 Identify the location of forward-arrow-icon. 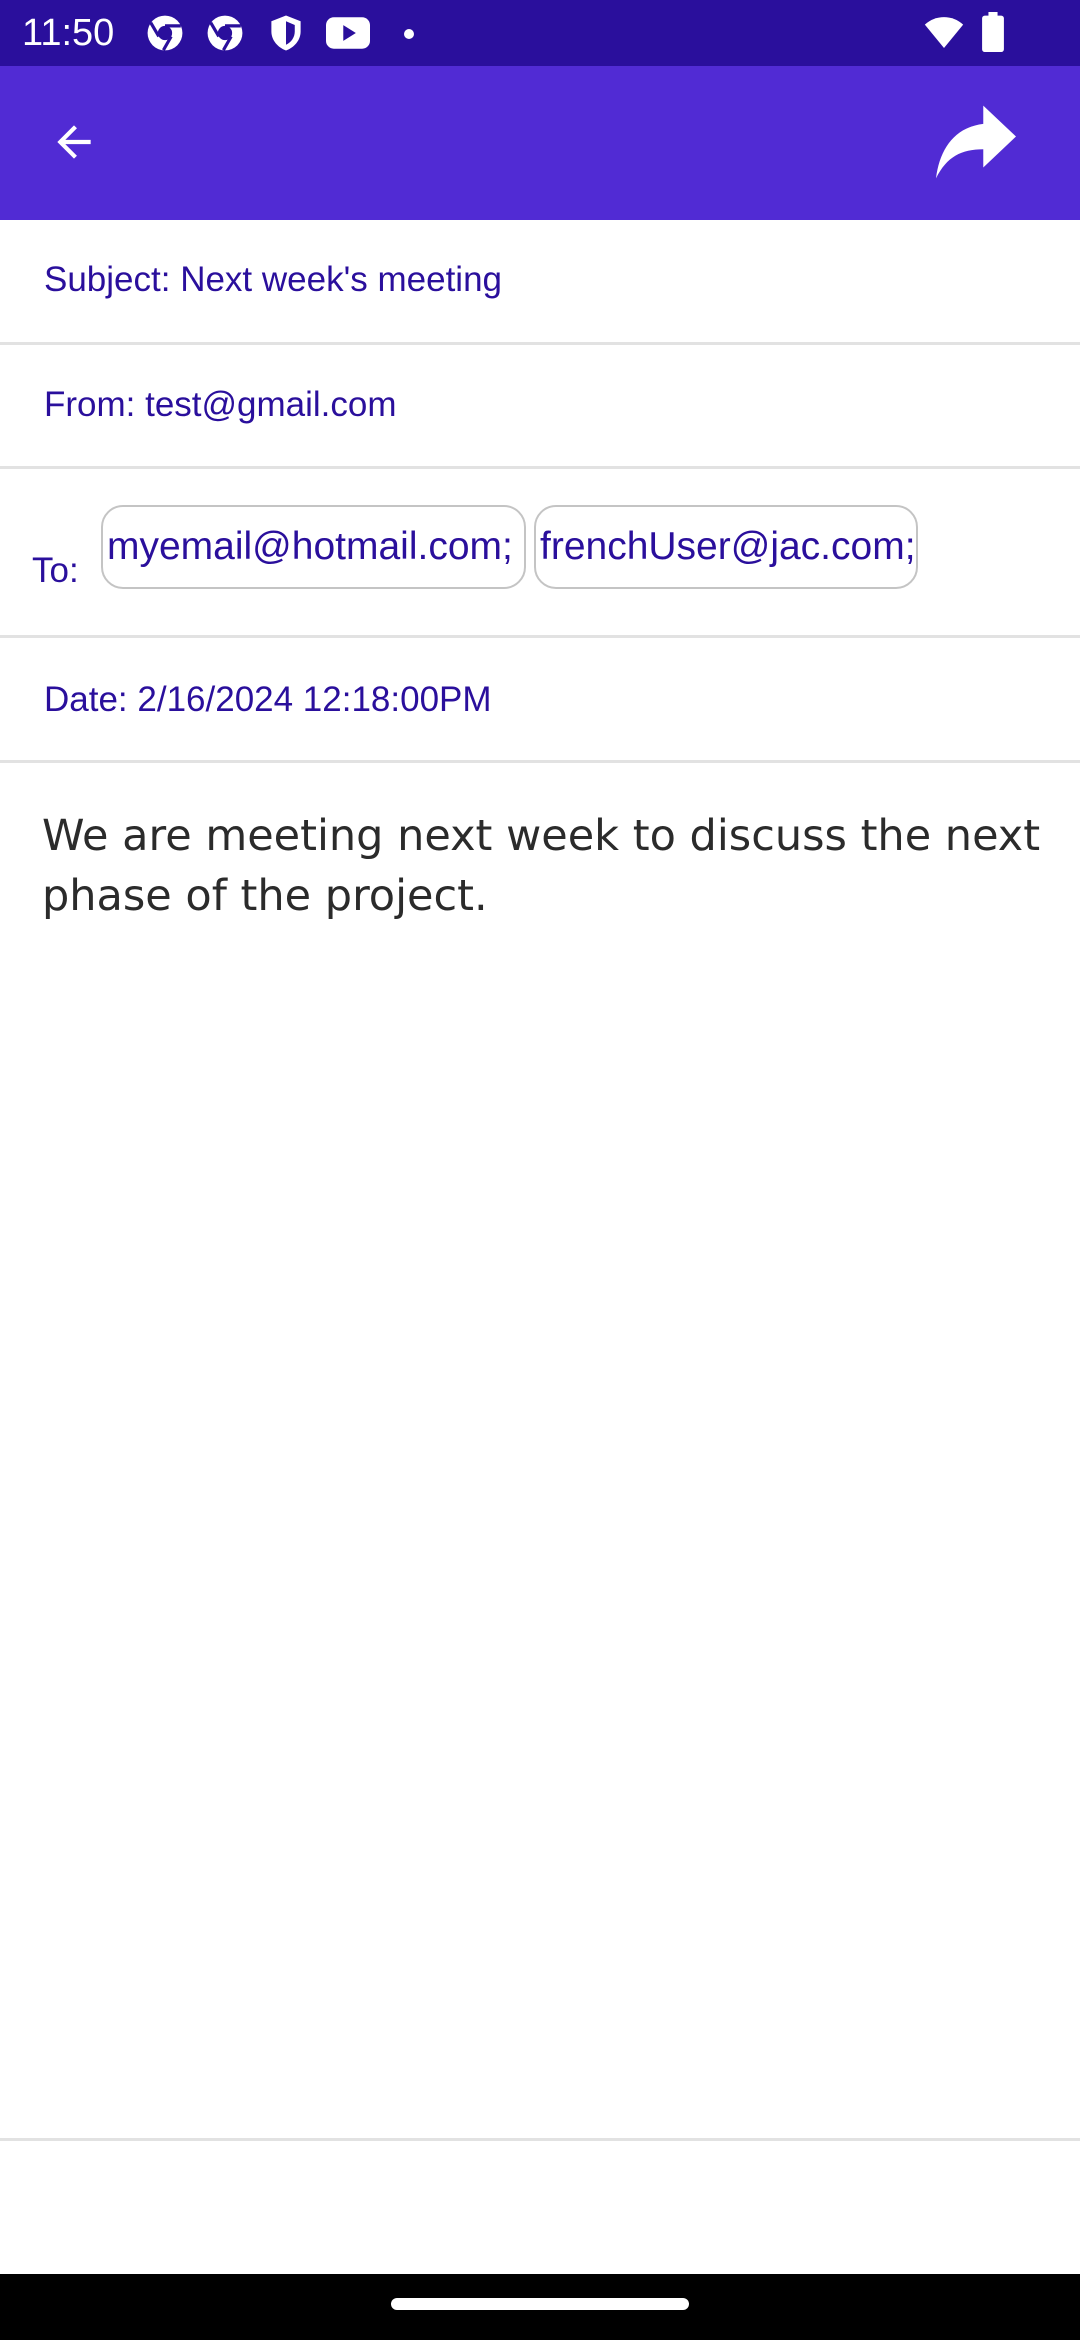
(976, 144).